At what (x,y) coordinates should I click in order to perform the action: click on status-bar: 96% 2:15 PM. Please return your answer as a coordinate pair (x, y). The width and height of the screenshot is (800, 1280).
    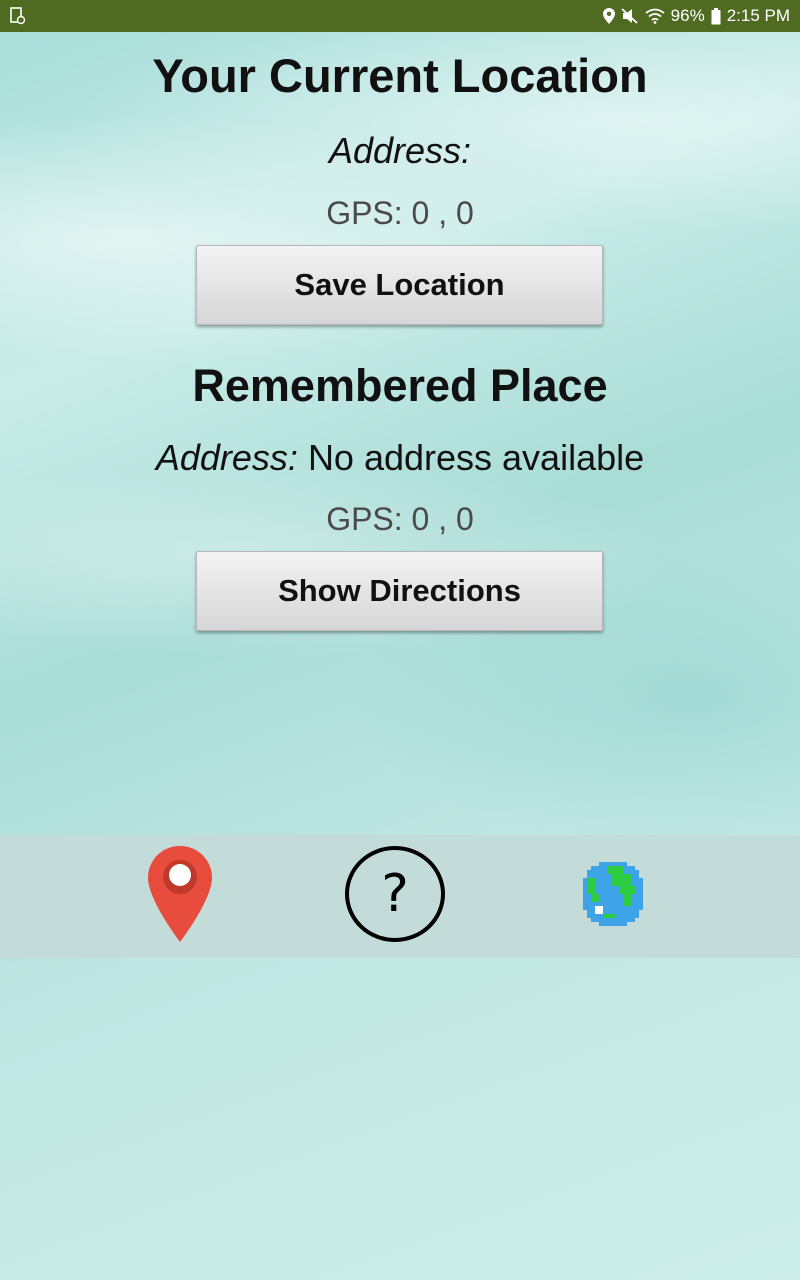
    Looking at the image, I should click on (400, 16).